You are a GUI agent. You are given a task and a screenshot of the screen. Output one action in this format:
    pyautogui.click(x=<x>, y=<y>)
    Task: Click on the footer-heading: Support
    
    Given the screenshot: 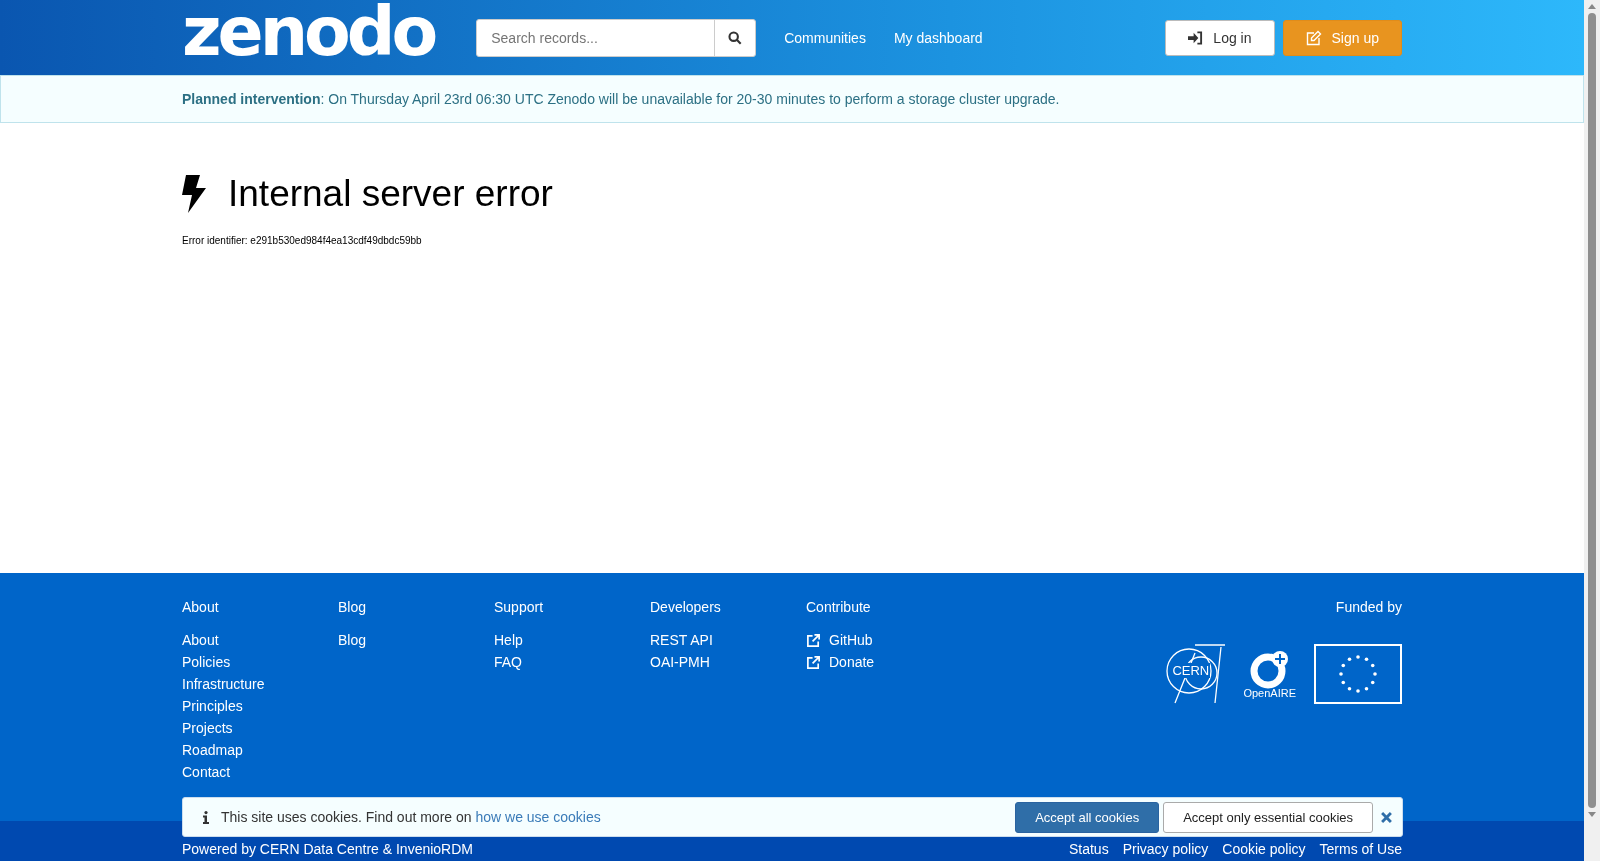 What is the action you would take?
    pyautogui.click(x=519, y=607)
    